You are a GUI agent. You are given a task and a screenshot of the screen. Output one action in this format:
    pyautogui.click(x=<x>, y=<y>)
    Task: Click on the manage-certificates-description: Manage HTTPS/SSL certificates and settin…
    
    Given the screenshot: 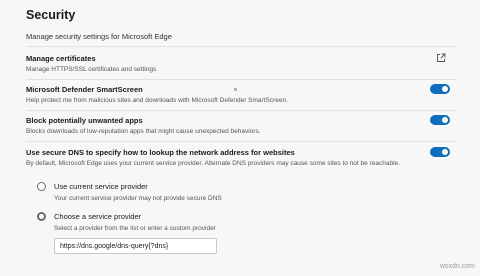 What is the action you would take?
    pyautogui.click(x=91, y=69)
    